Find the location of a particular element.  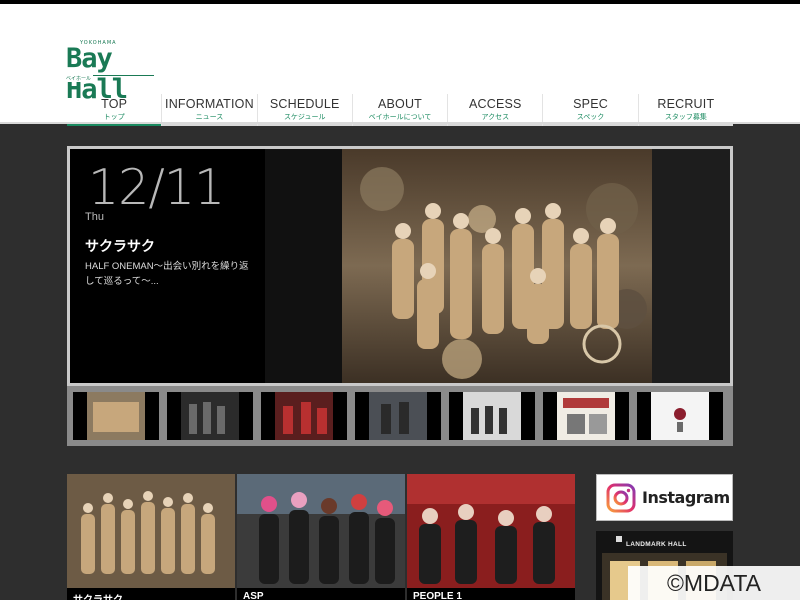

nav-sublabel: スタッフ募集 is located at coordinates (685, 117).